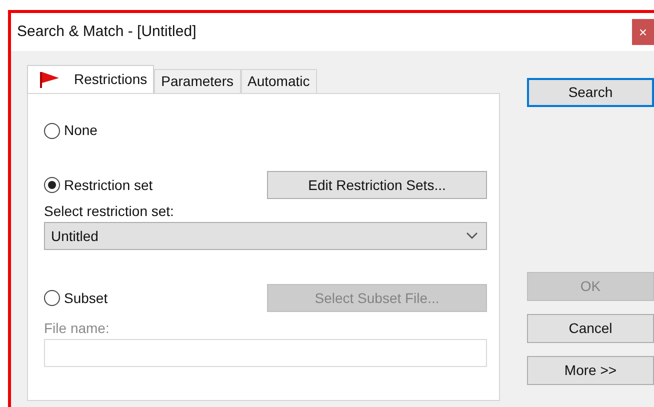 This screenshot has width=654, height=407. What do you see at coordinates (90, 79) in the screenshot?
I see `tab: Restrictions` at bounding box center [90, 79].